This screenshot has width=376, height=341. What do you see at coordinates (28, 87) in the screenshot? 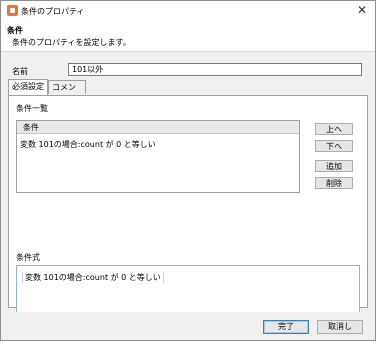
I see `tab-required-settings: 必須設定` at bounding box center [28, 87].